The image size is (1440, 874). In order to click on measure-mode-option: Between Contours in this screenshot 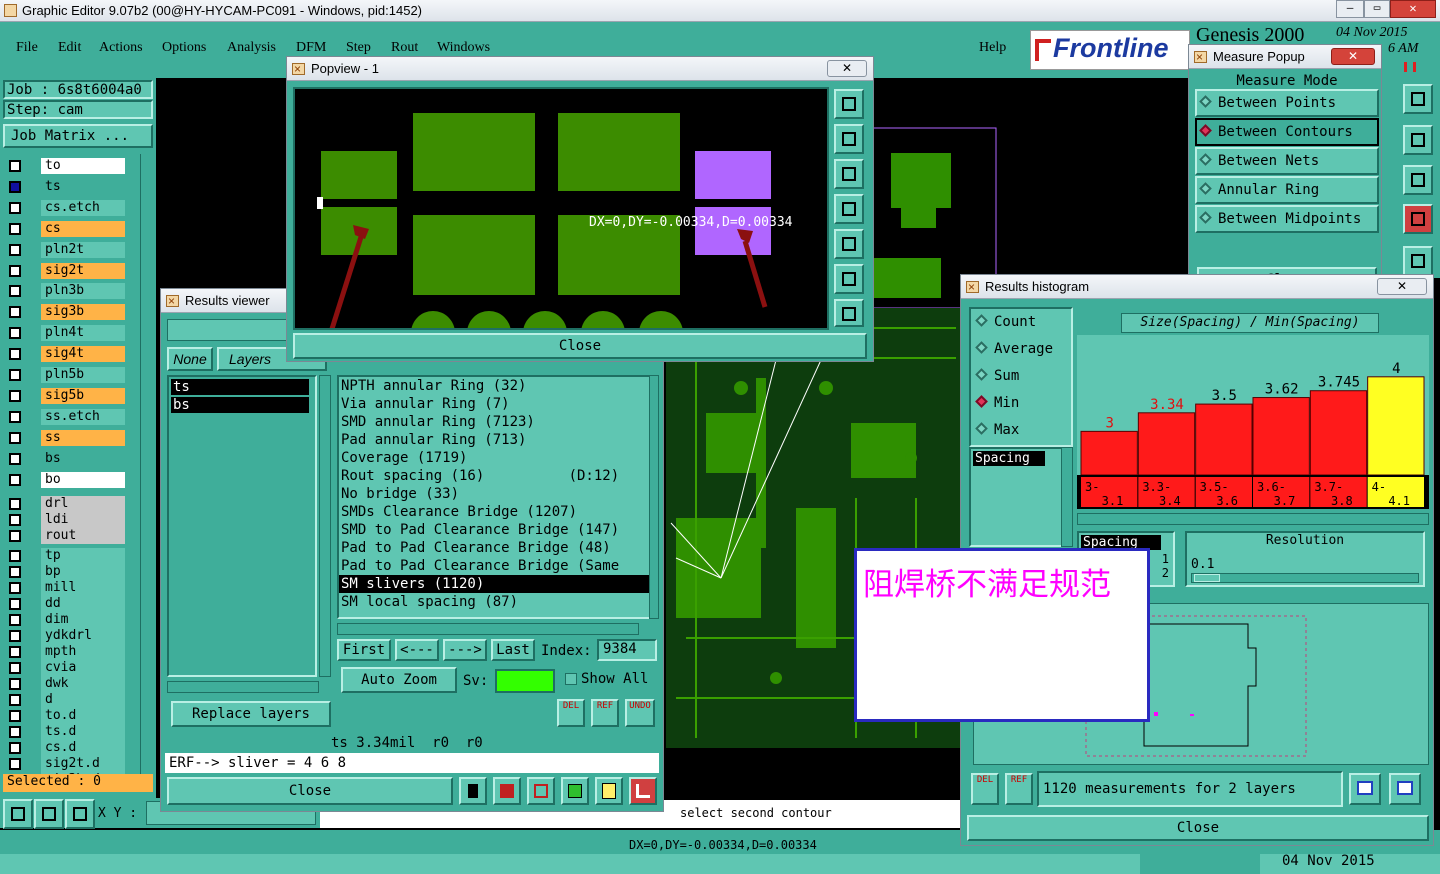, I will do `click(1287, 132)`.